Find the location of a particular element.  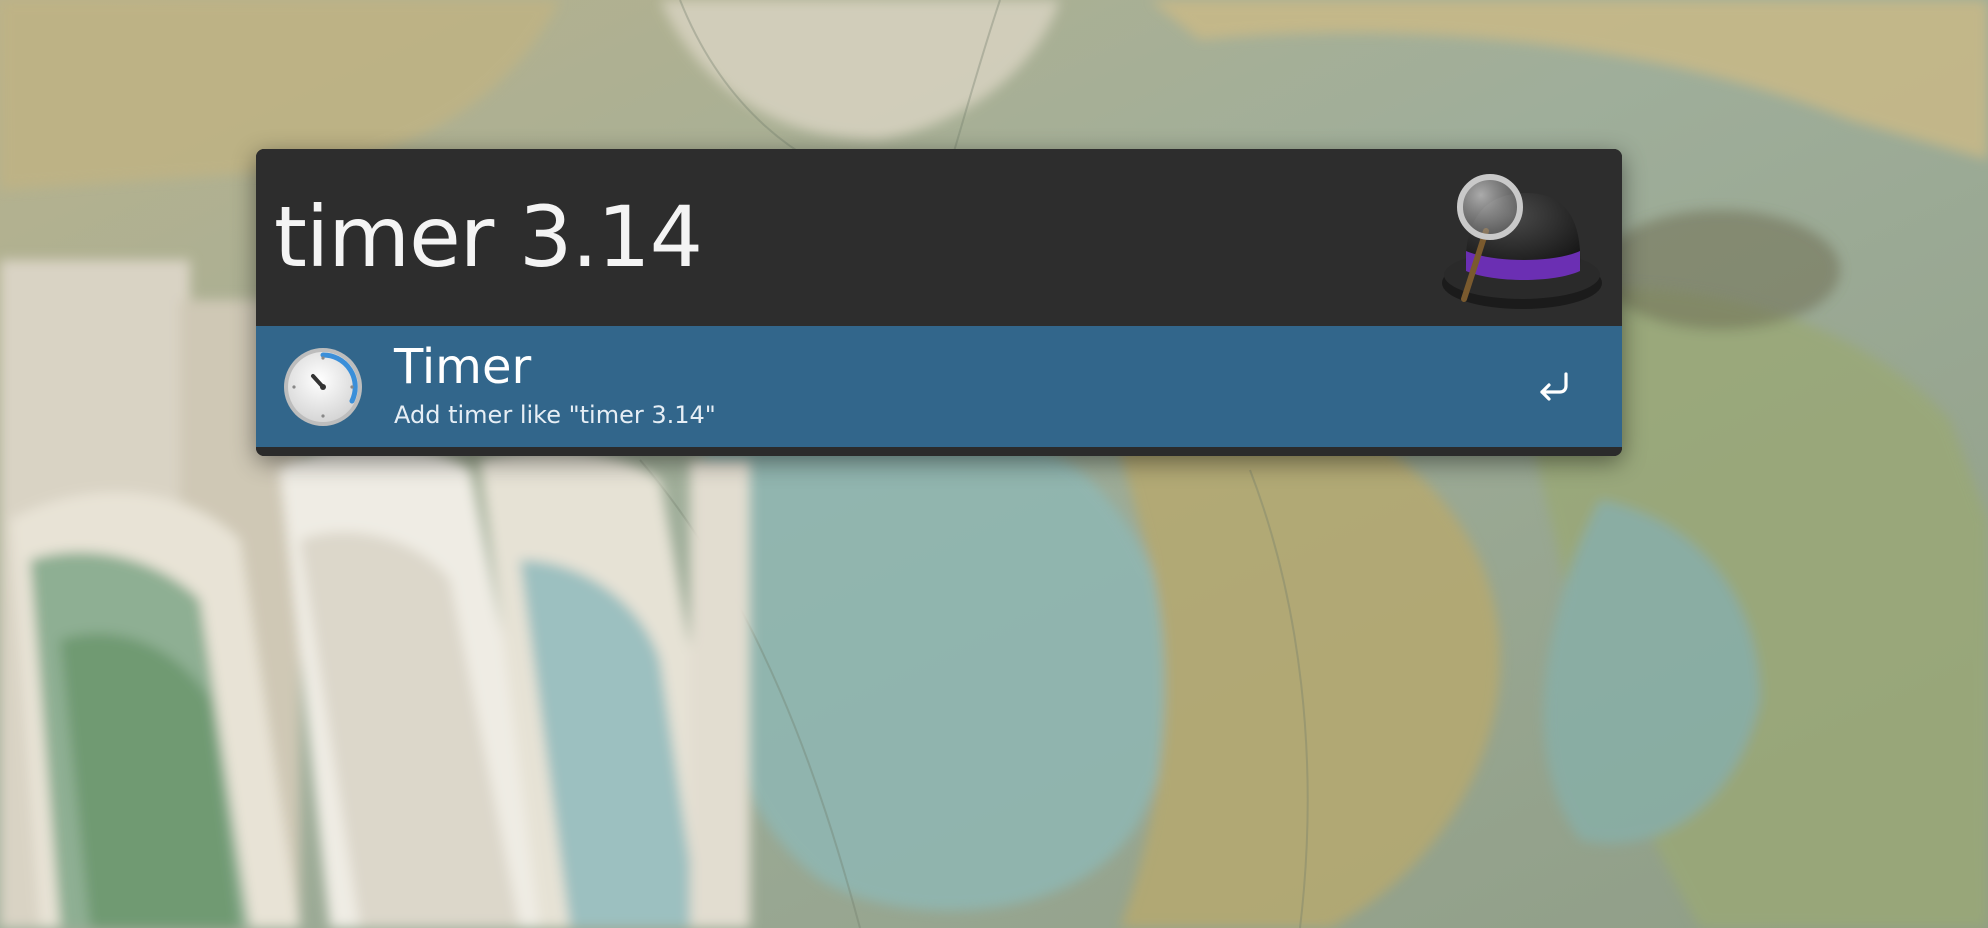

alfred-hat-icon is located at coordinates (1522, 241).